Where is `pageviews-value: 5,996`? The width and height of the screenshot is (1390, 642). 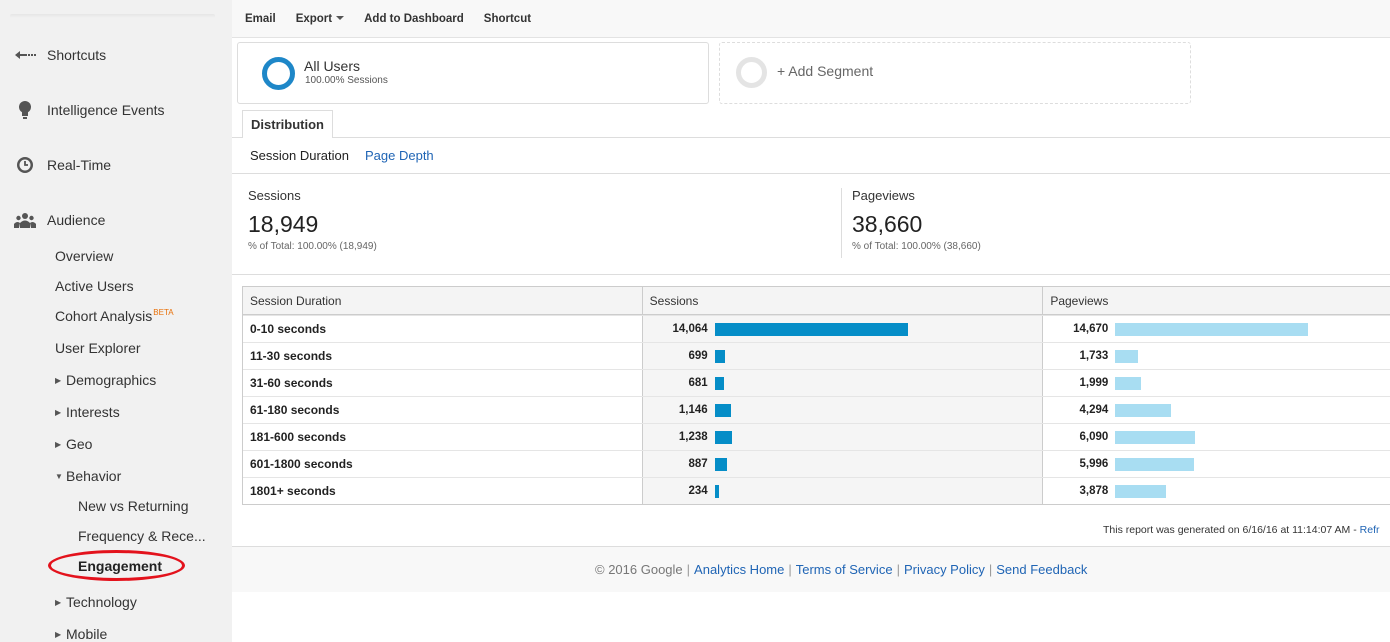 pageviews-value: 5,996 is located at coordinates (1094, 464).